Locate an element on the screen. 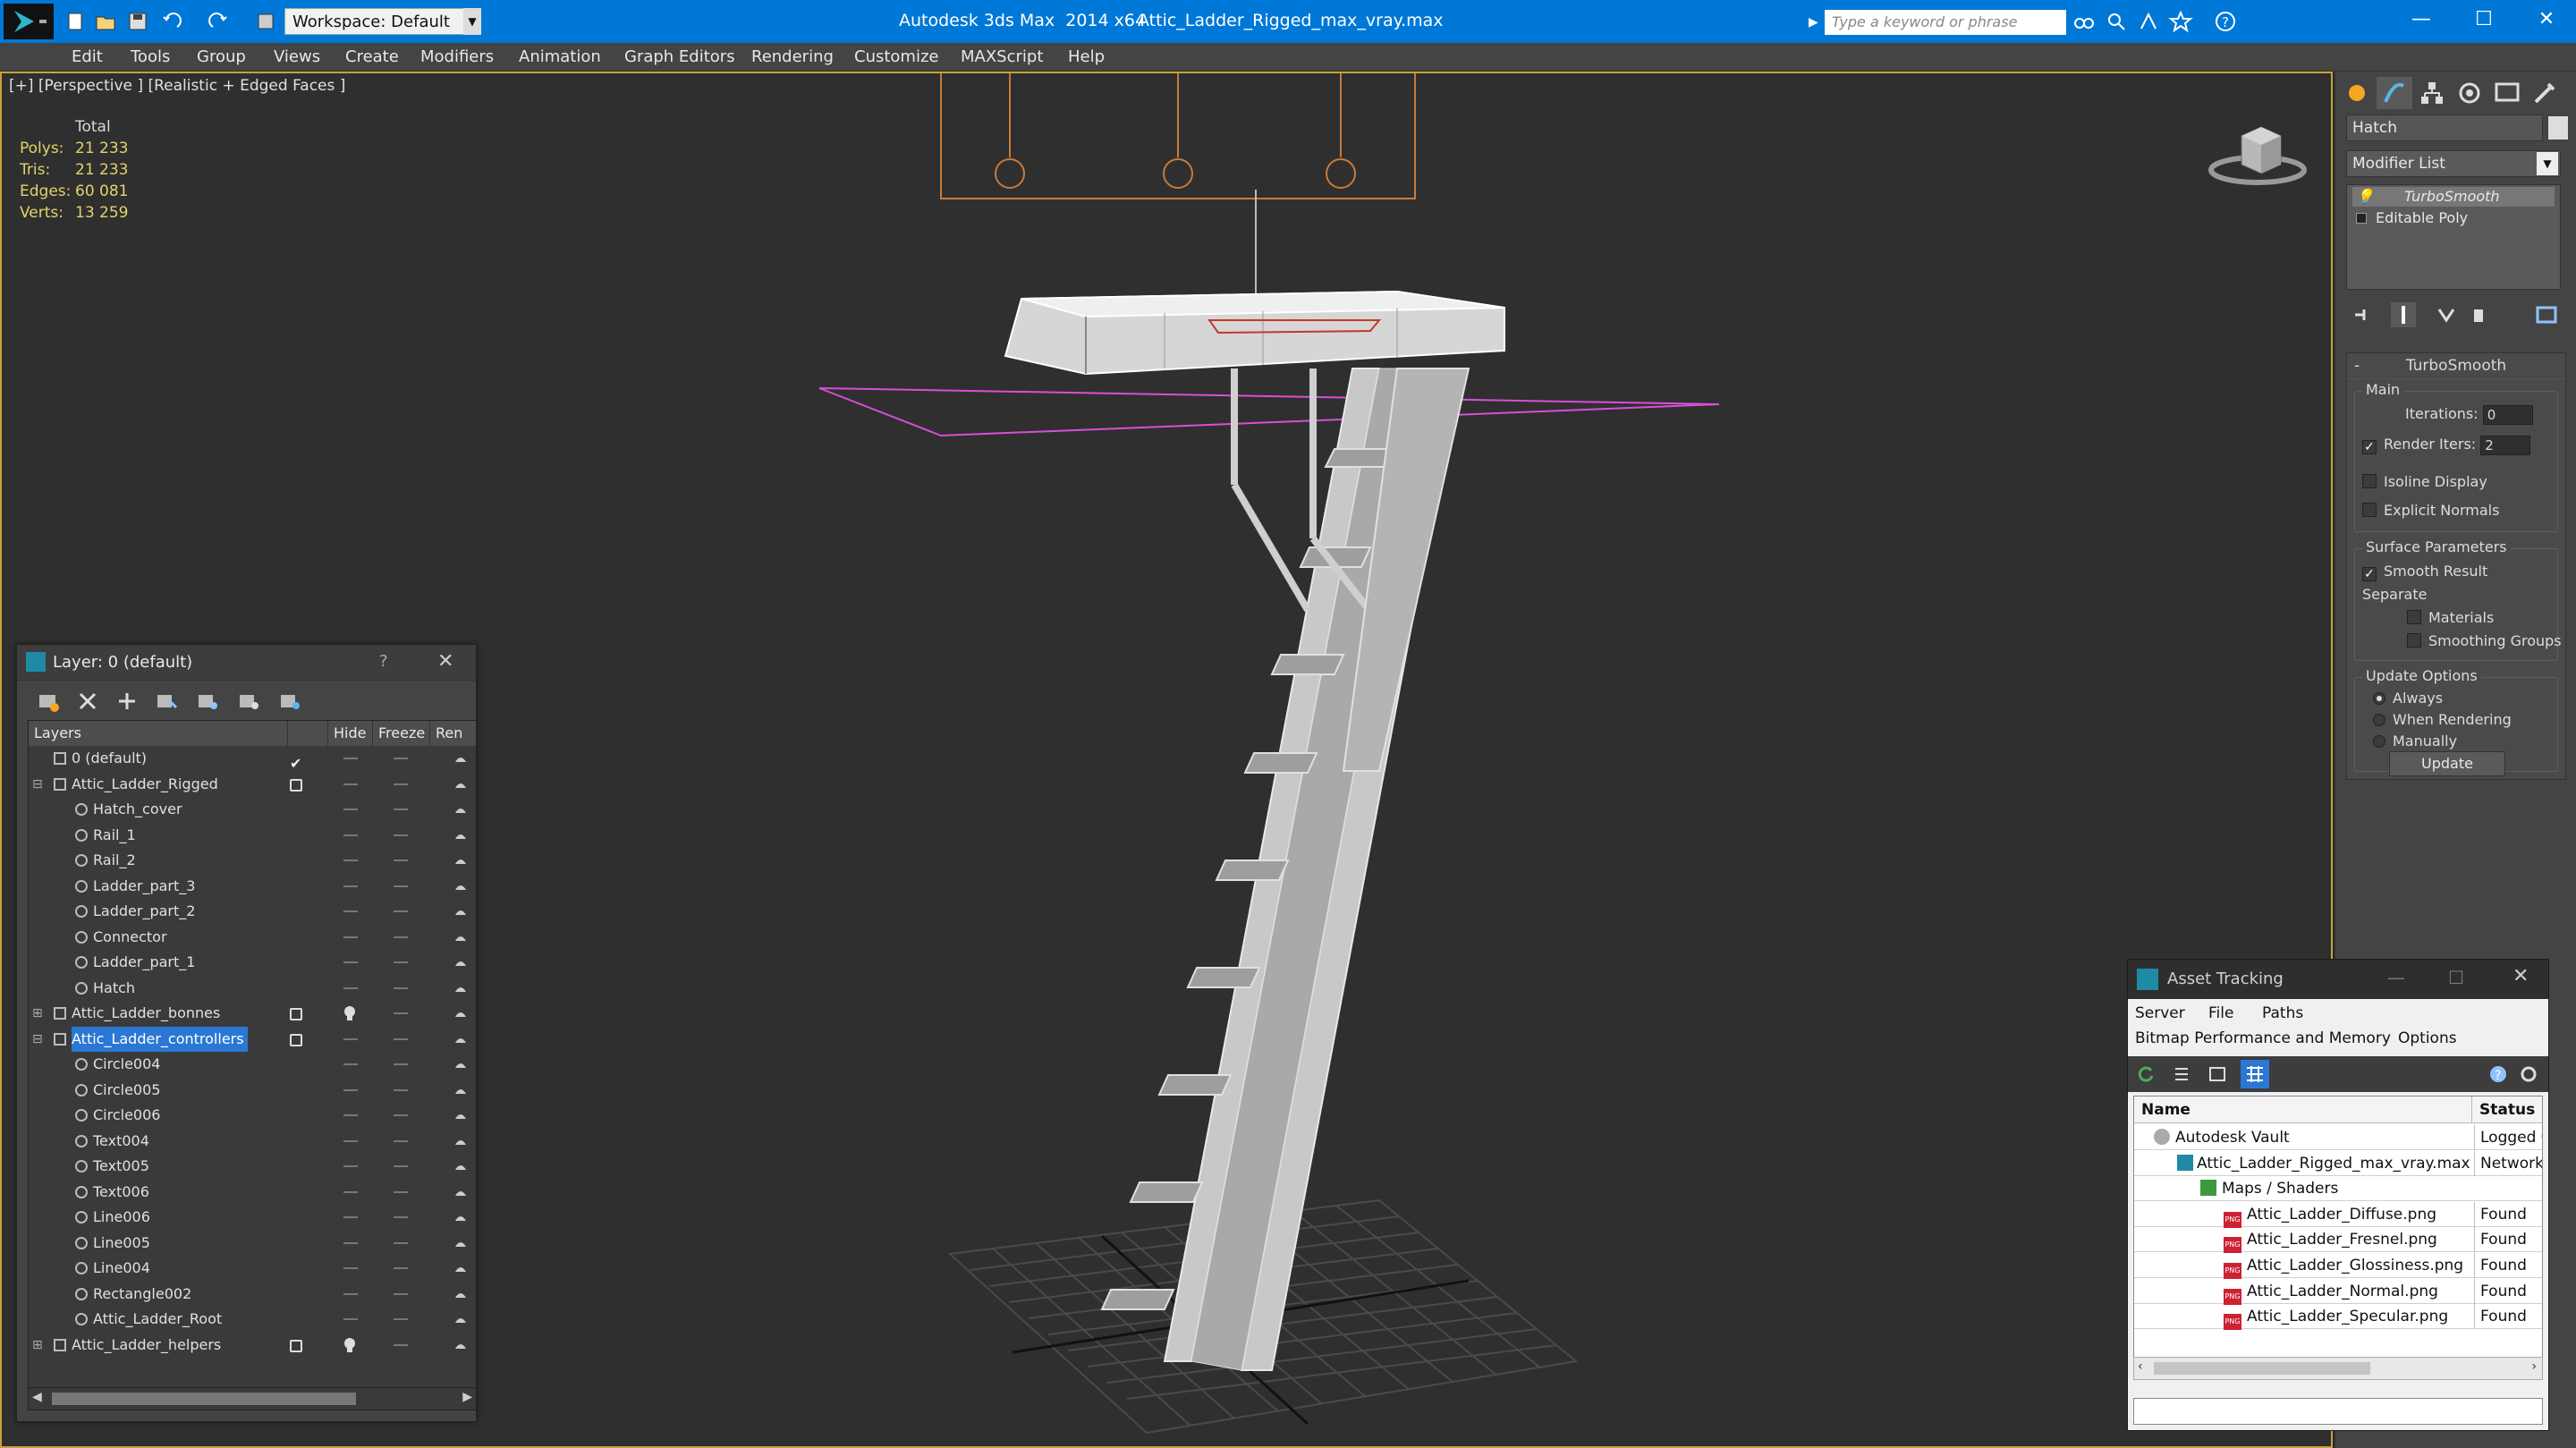 The image size is (2576, 1448). list-view-icon is located at coordinates (2181, 1074).